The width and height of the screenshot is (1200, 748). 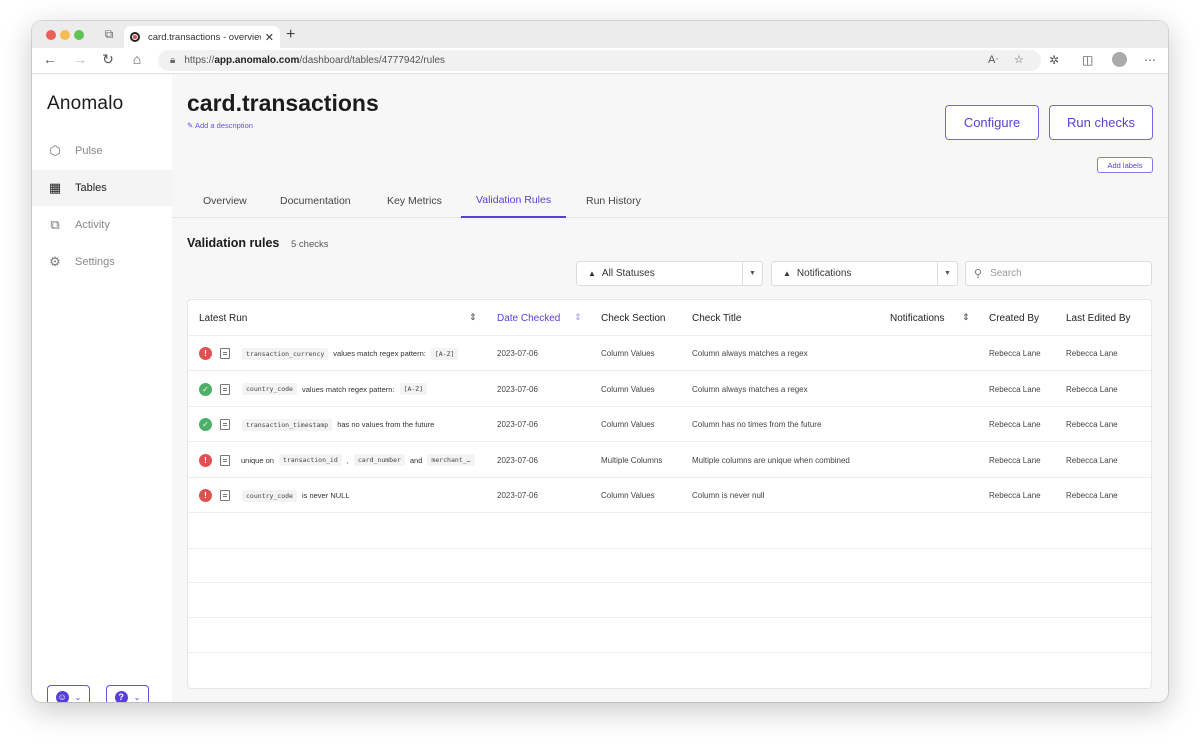 I want to click on more-icon: ⋯, so click(x=1150, y=60).